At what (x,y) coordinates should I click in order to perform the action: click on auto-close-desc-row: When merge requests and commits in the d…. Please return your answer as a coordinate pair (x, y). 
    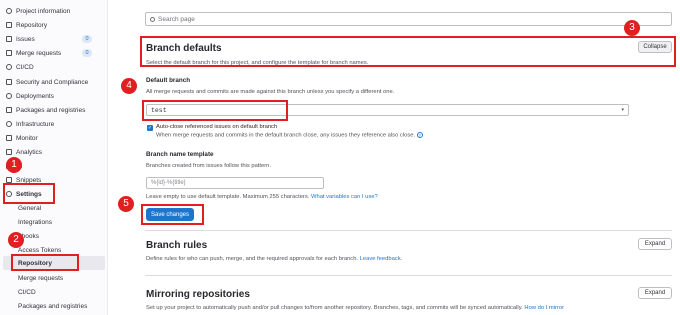
    Looking at the image, I should click on (289, 135).